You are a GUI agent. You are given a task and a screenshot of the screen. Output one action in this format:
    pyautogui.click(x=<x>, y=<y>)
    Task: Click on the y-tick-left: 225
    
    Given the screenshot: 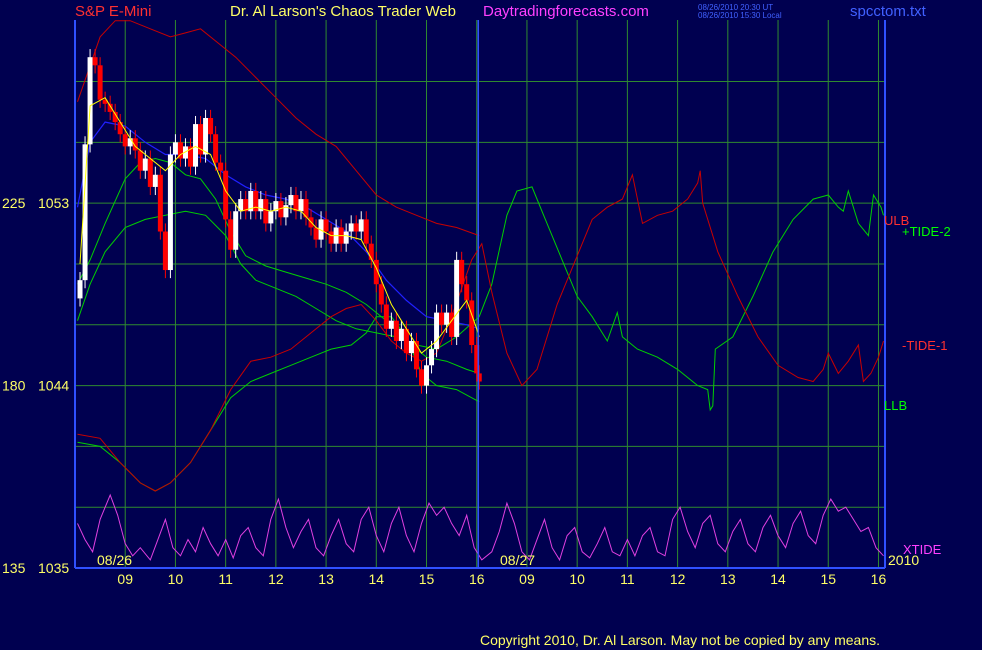 What is the action you would take?
    pyautogui.click(x=14, y=203)
    